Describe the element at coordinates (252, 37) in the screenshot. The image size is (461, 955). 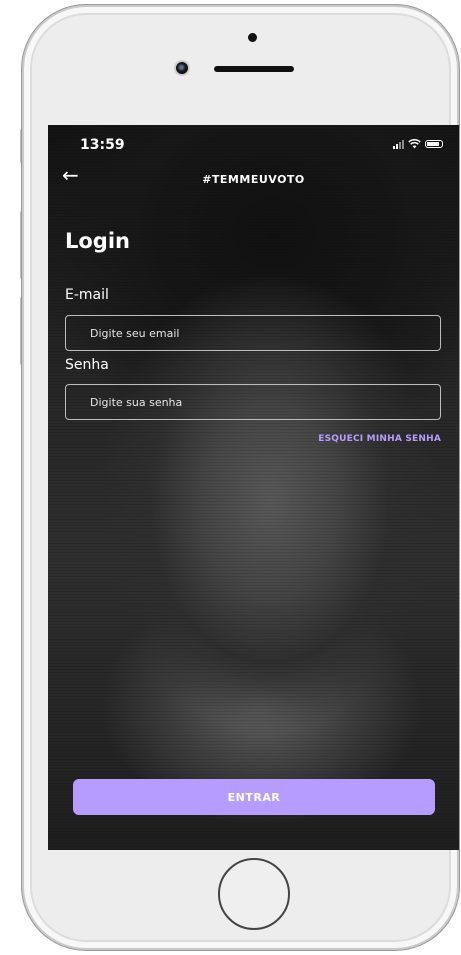
I see `proximity-sensor` at that location.